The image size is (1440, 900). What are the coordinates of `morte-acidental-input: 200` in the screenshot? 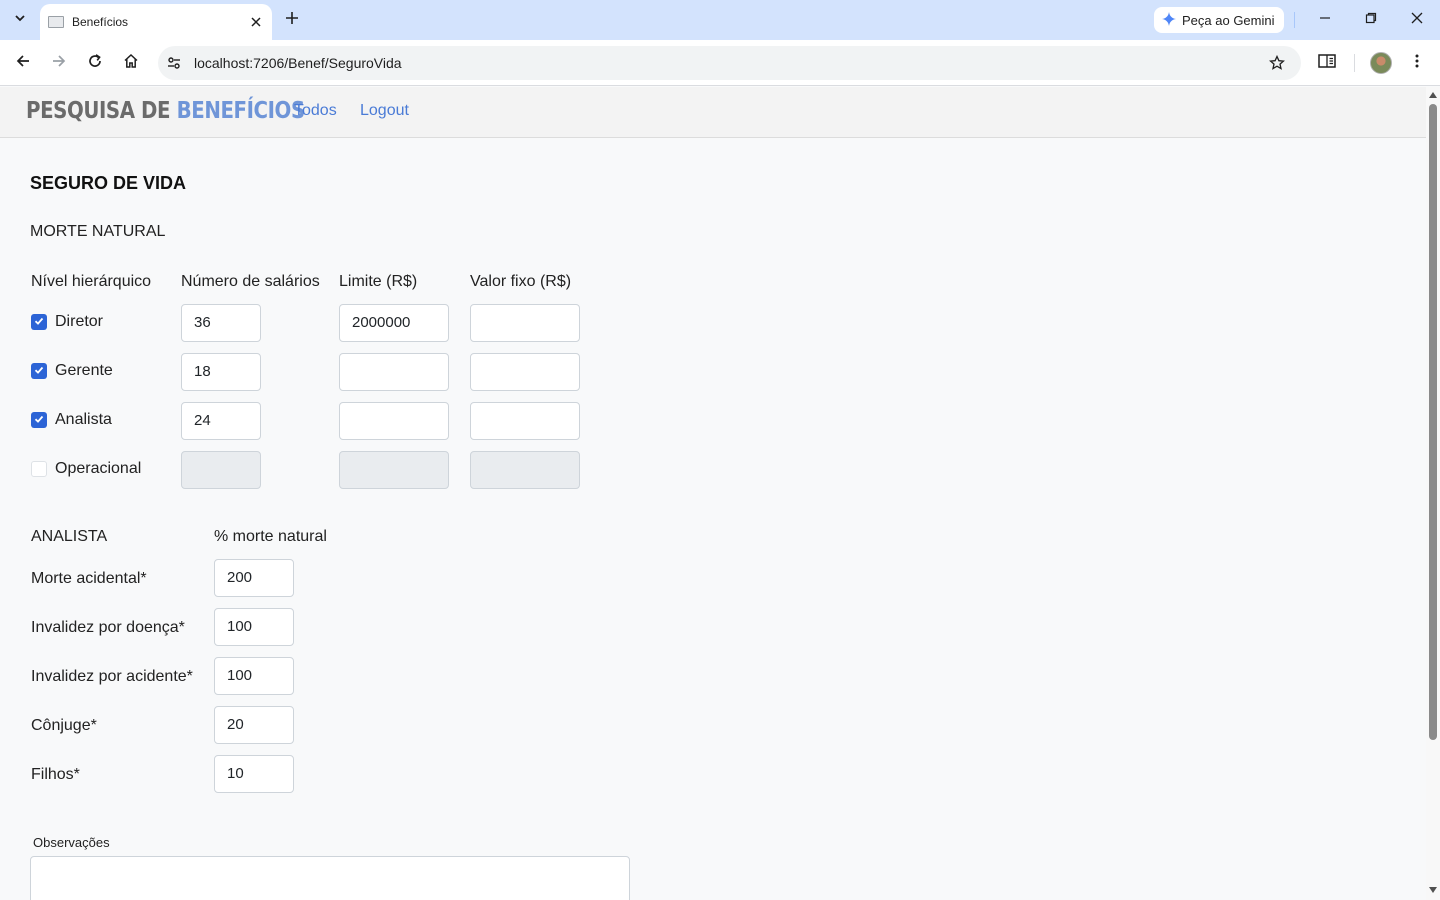 It's located at (254, 578).